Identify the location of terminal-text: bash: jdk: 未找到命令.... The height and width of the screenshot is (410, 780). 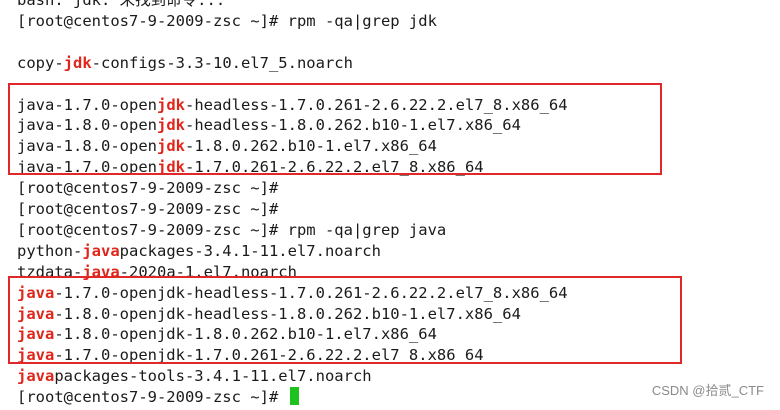
(121, 4).